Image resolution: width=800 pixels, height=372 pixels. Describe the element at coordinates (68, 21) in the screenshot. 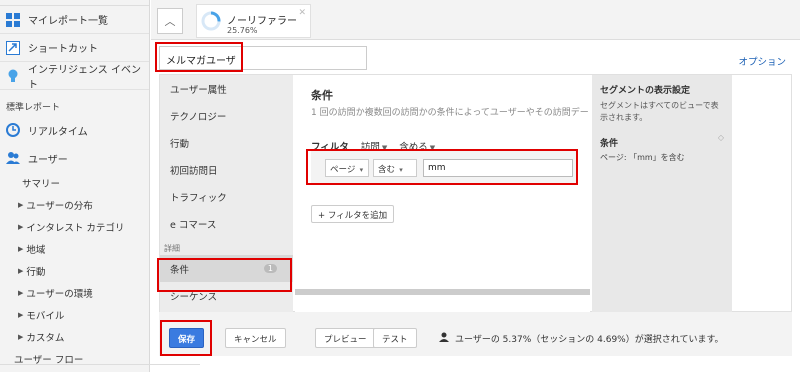

I see `nav-my-reports-label: マイレポート一覧` at that location.